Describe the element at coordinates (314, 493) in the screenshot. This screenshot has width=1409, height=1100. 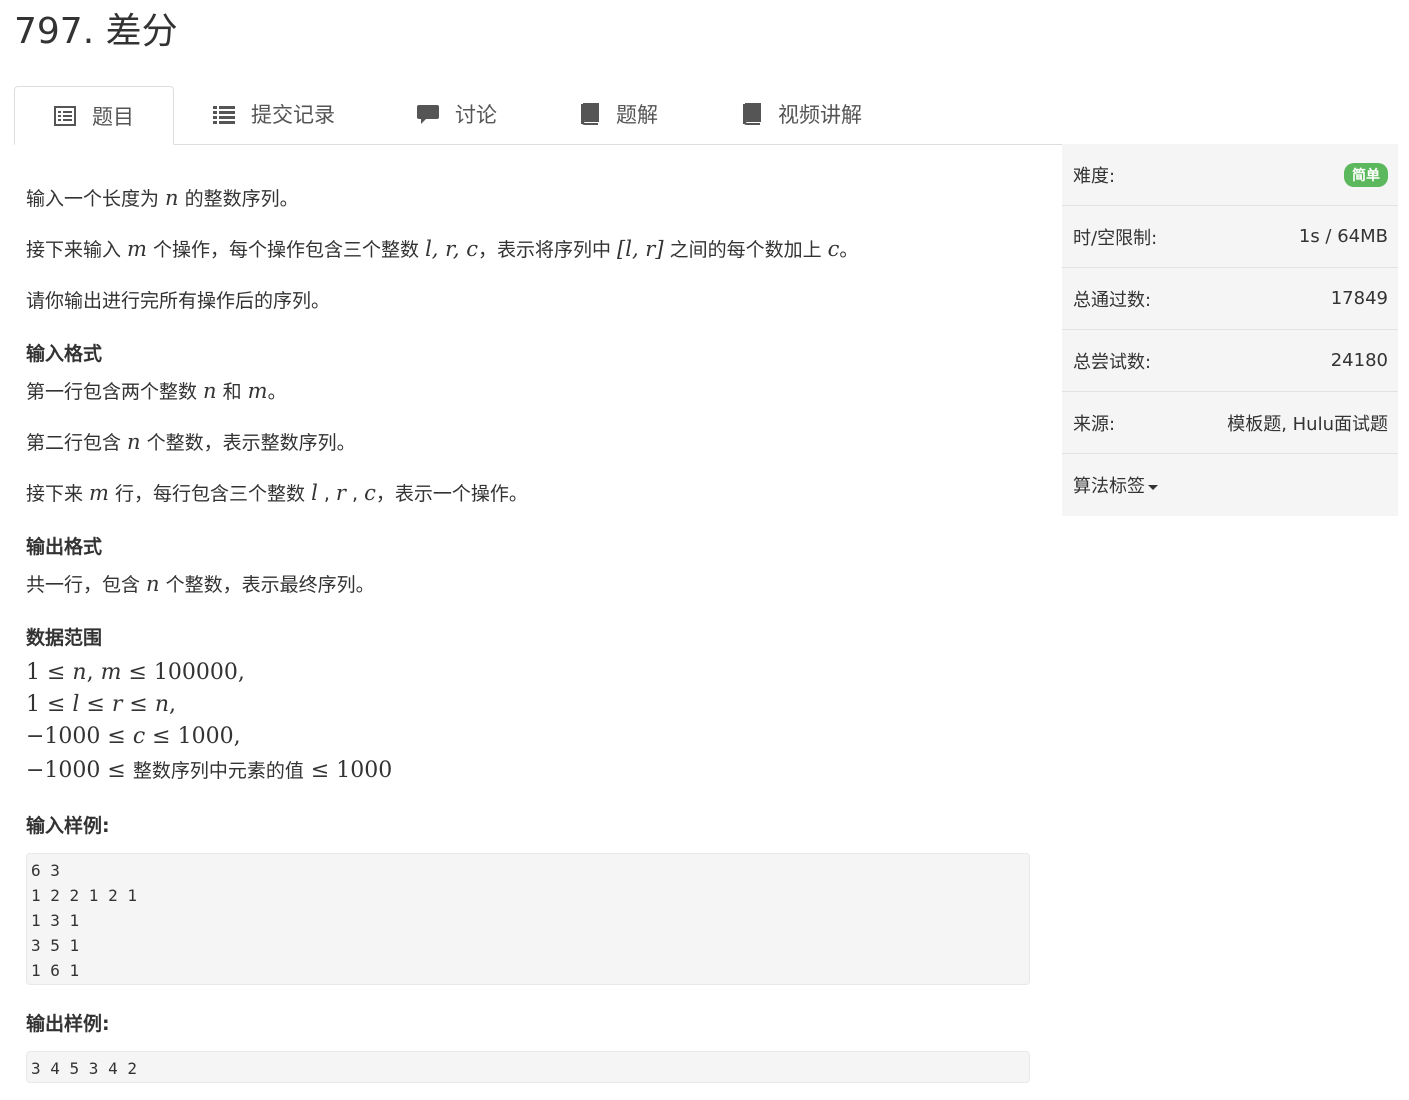
I see `math-var: l` at that location.